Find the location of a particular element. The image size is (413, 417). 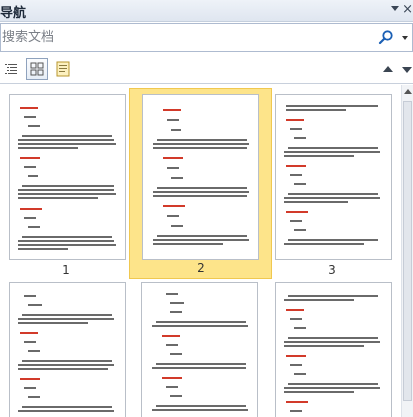

scroll-up-arrow-icon is located at coordinates (408, 91).